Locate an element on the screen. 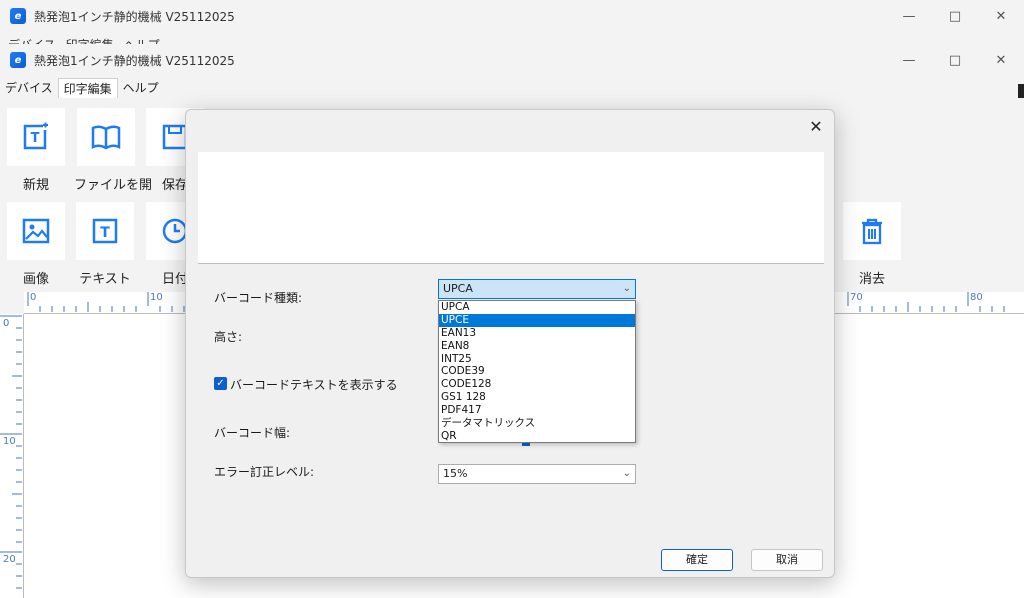 This screenshot has width=1024, height=598. barcode-option-highlighted: UPCE is located at coordinates (537, 320).